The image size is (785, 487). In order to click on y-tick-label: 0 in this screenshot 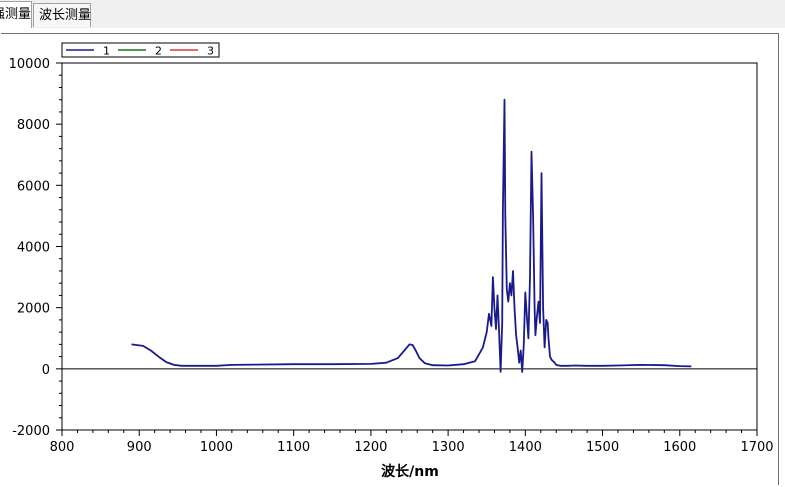, I will do `click(46, 370)`.